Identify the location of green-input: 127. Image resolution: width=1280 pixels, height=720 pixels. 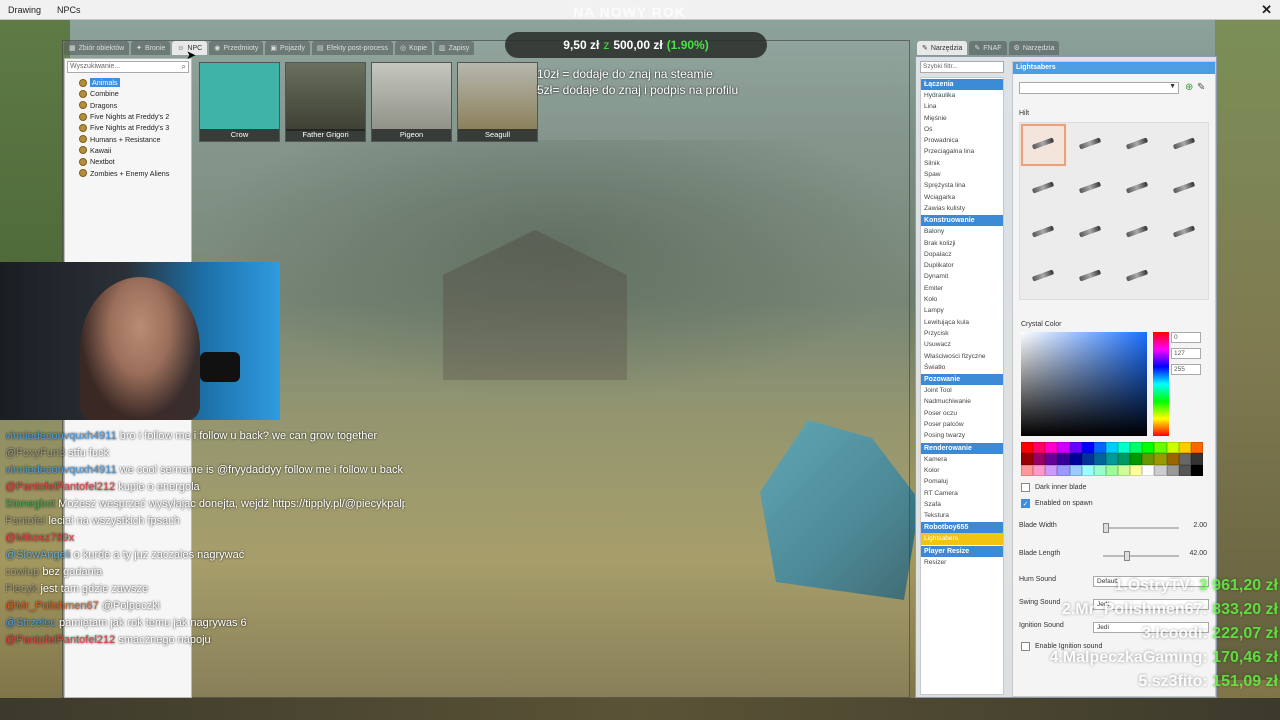
(1186, 353).